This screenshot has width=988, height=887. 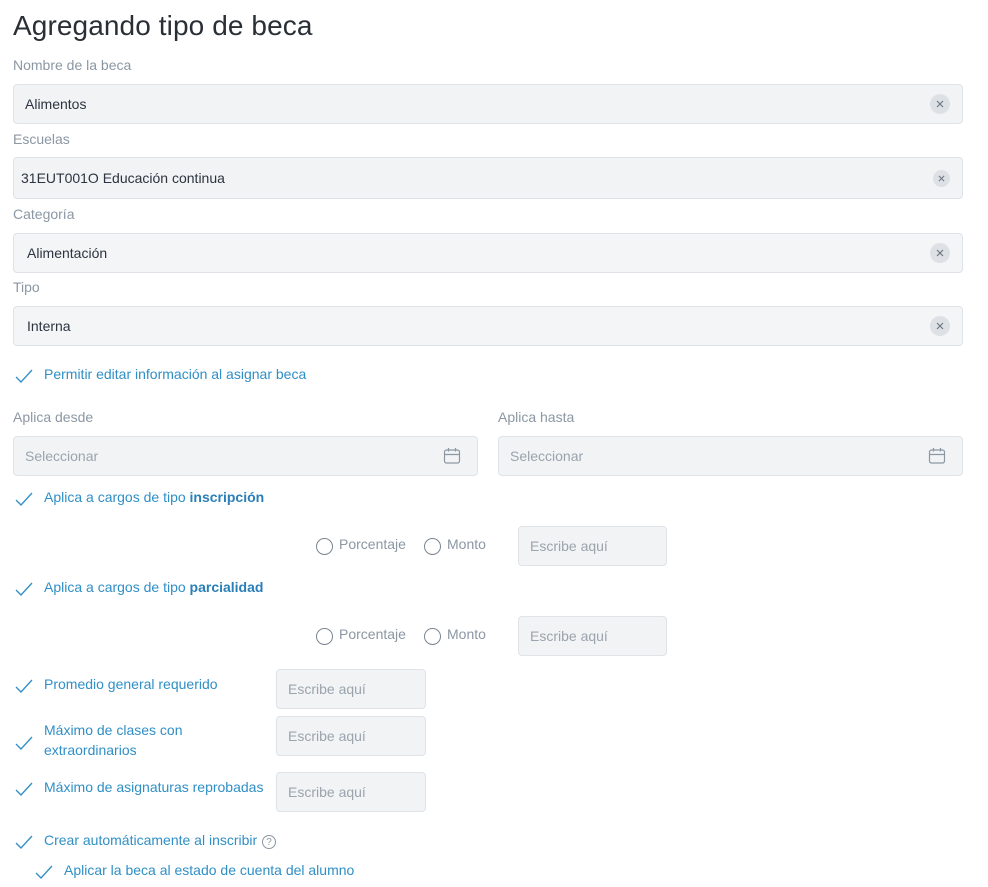 I want to click on parcialidad-label: Aplica a cargos de tipo parcialidad, so click(x=153, y=587).